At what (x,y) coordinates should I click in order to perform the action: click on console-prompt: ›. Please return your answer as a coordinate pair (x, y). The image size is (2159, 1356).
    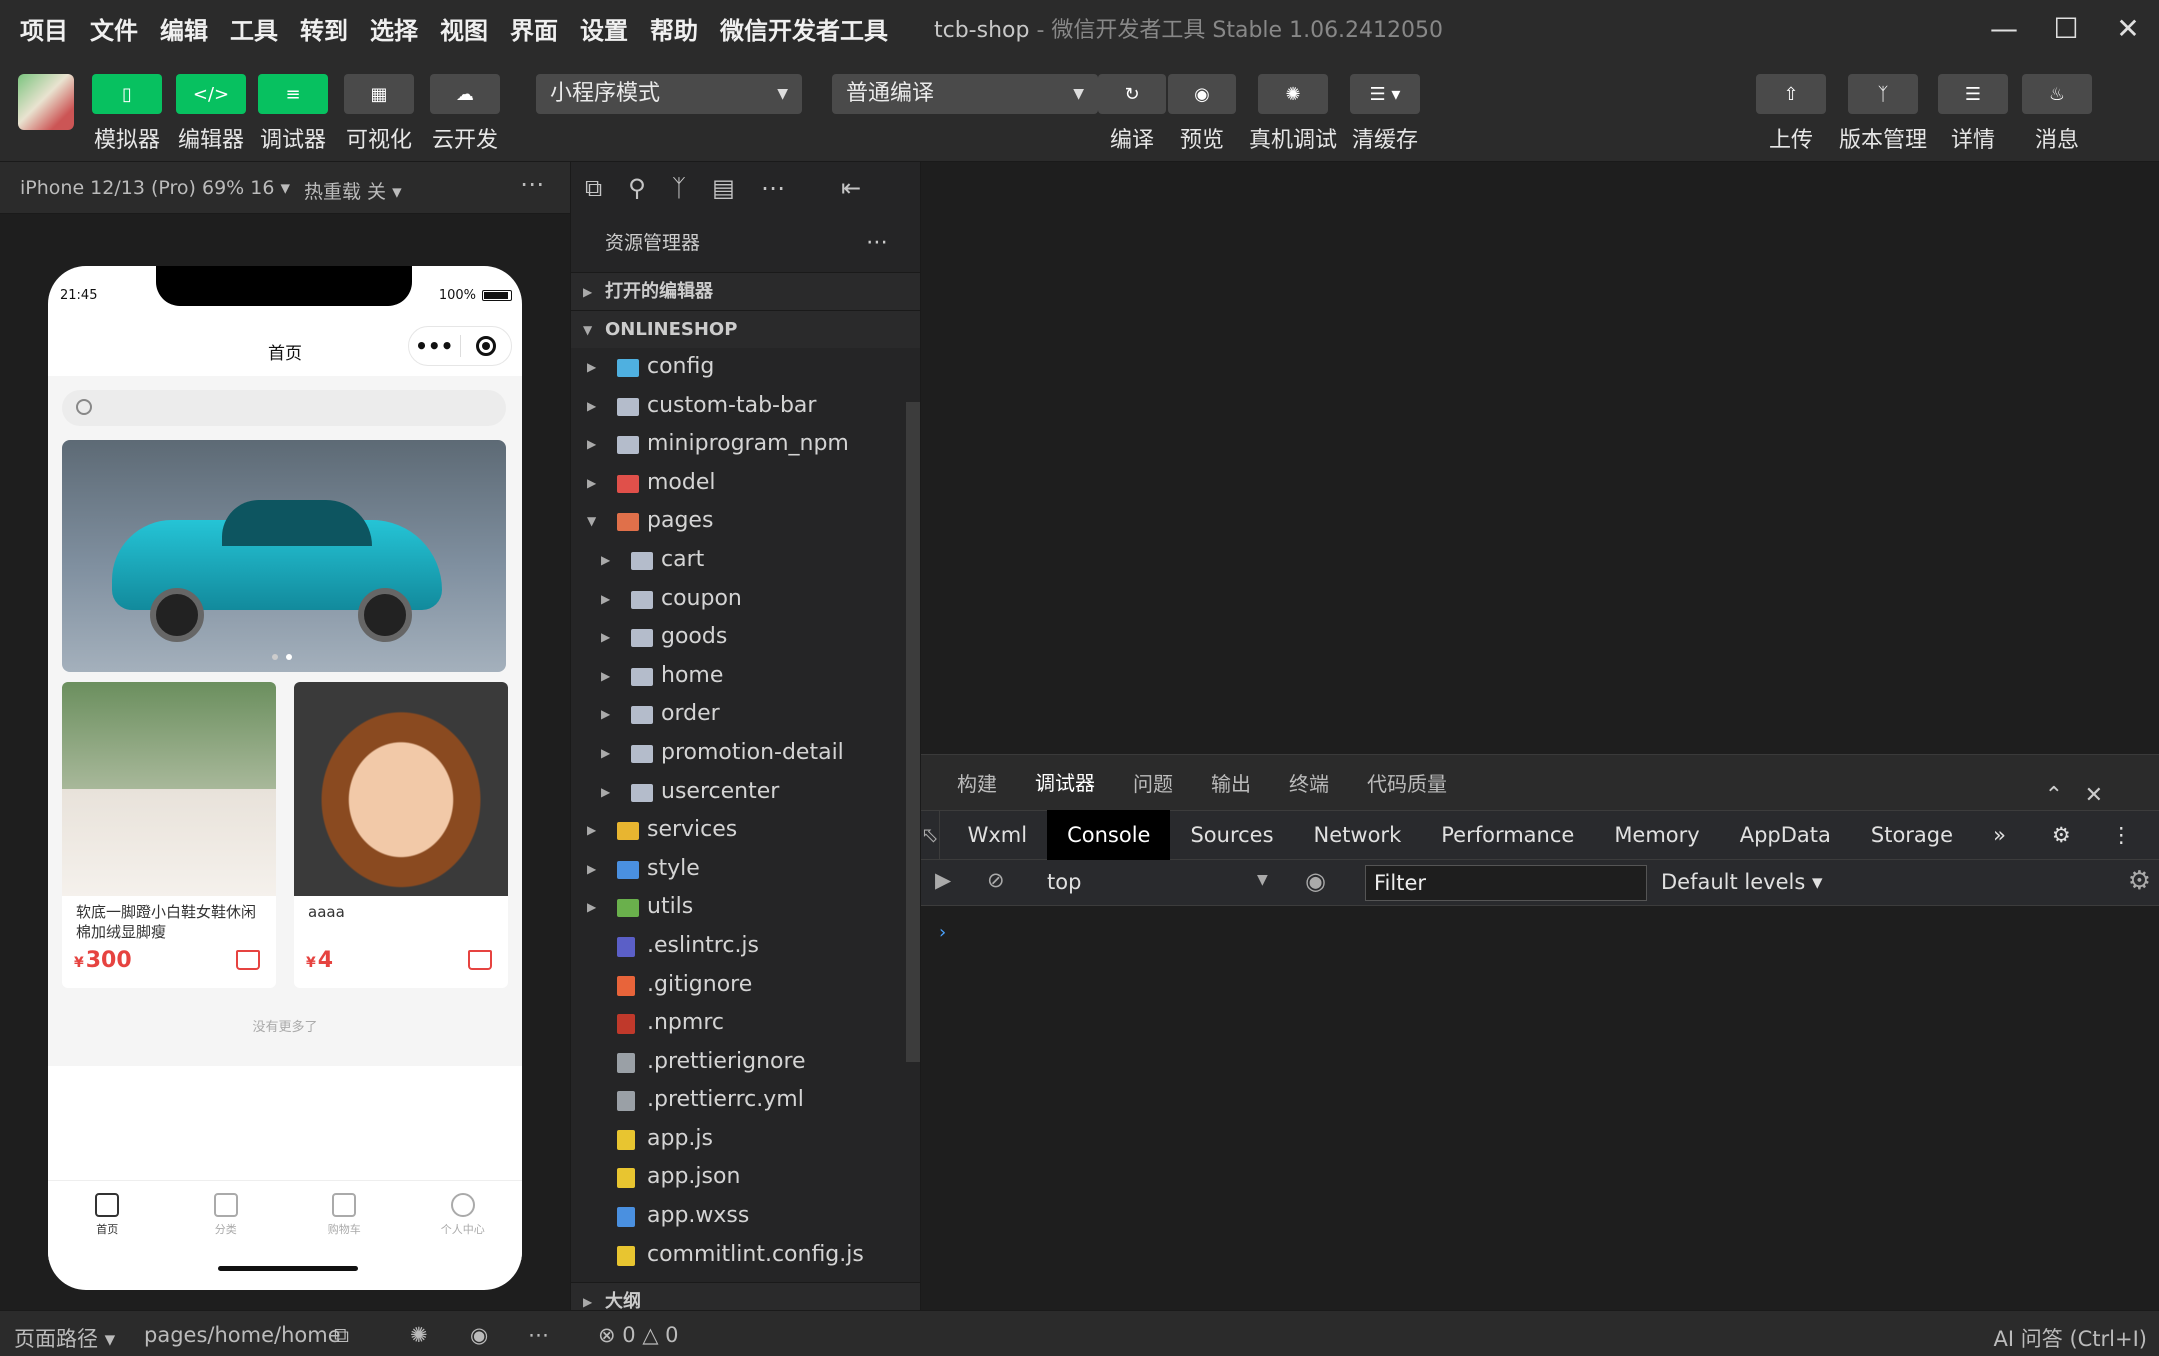
    Looking at the image, I should click on (942, 932).